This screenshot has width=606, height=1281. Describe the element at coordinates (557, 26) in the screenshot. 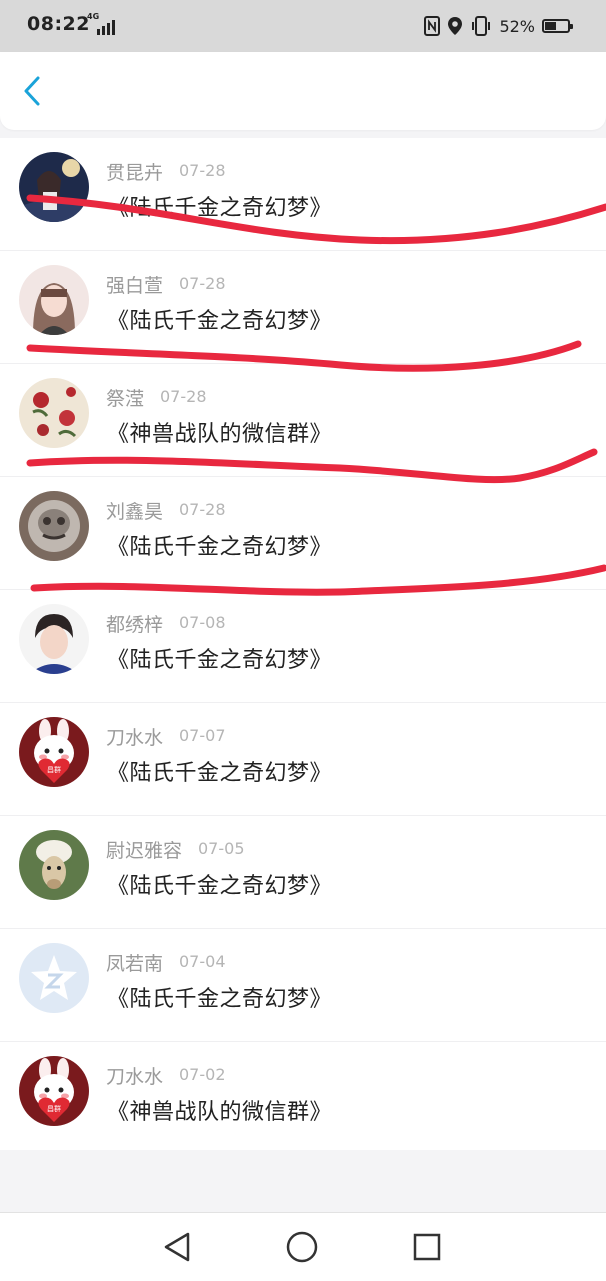

I see `battery-icon` at that location.